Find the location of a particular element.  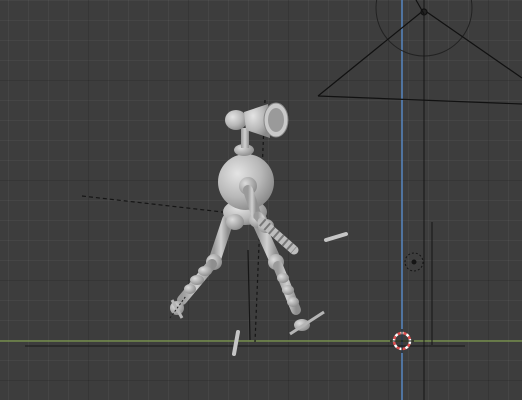

leg-guide-line is located at coordinates (249, 295).